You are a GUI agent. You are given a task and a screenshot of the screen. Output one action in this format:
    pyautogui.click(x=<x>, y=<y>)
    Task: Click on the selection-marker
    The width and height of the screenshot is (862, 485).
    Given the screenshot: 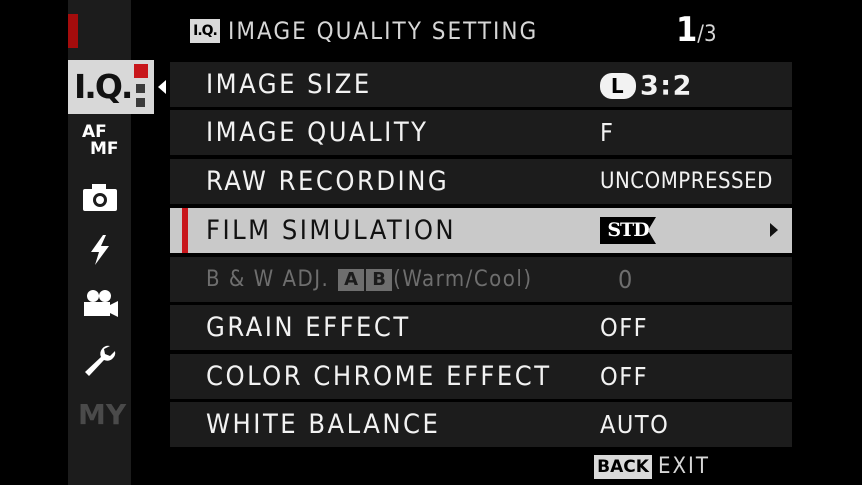 What is the action you would take?
    pyautogui.click(x=185, y=230)
    